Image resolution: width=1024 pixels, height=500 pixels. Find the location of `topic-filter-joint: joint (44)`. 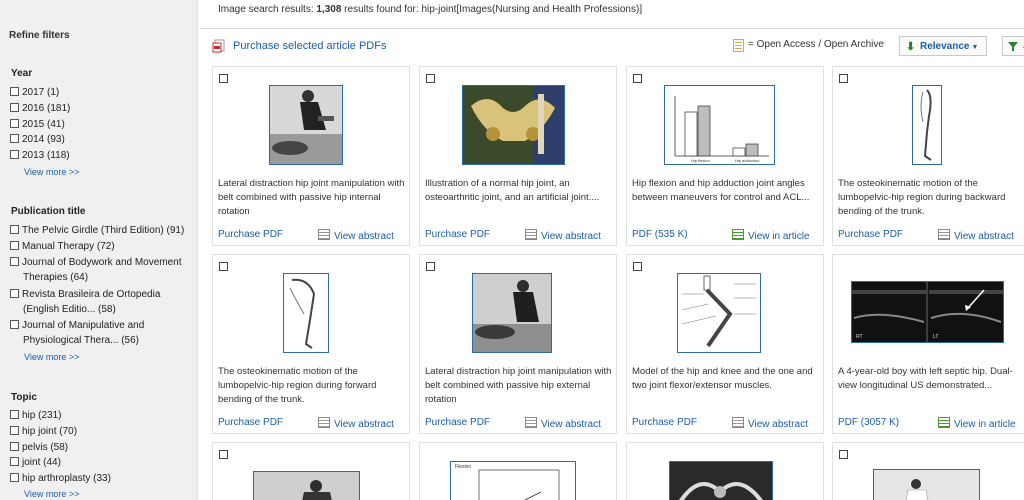

topic-filter-joint: joint (44) is located at coordinates (35, 463).